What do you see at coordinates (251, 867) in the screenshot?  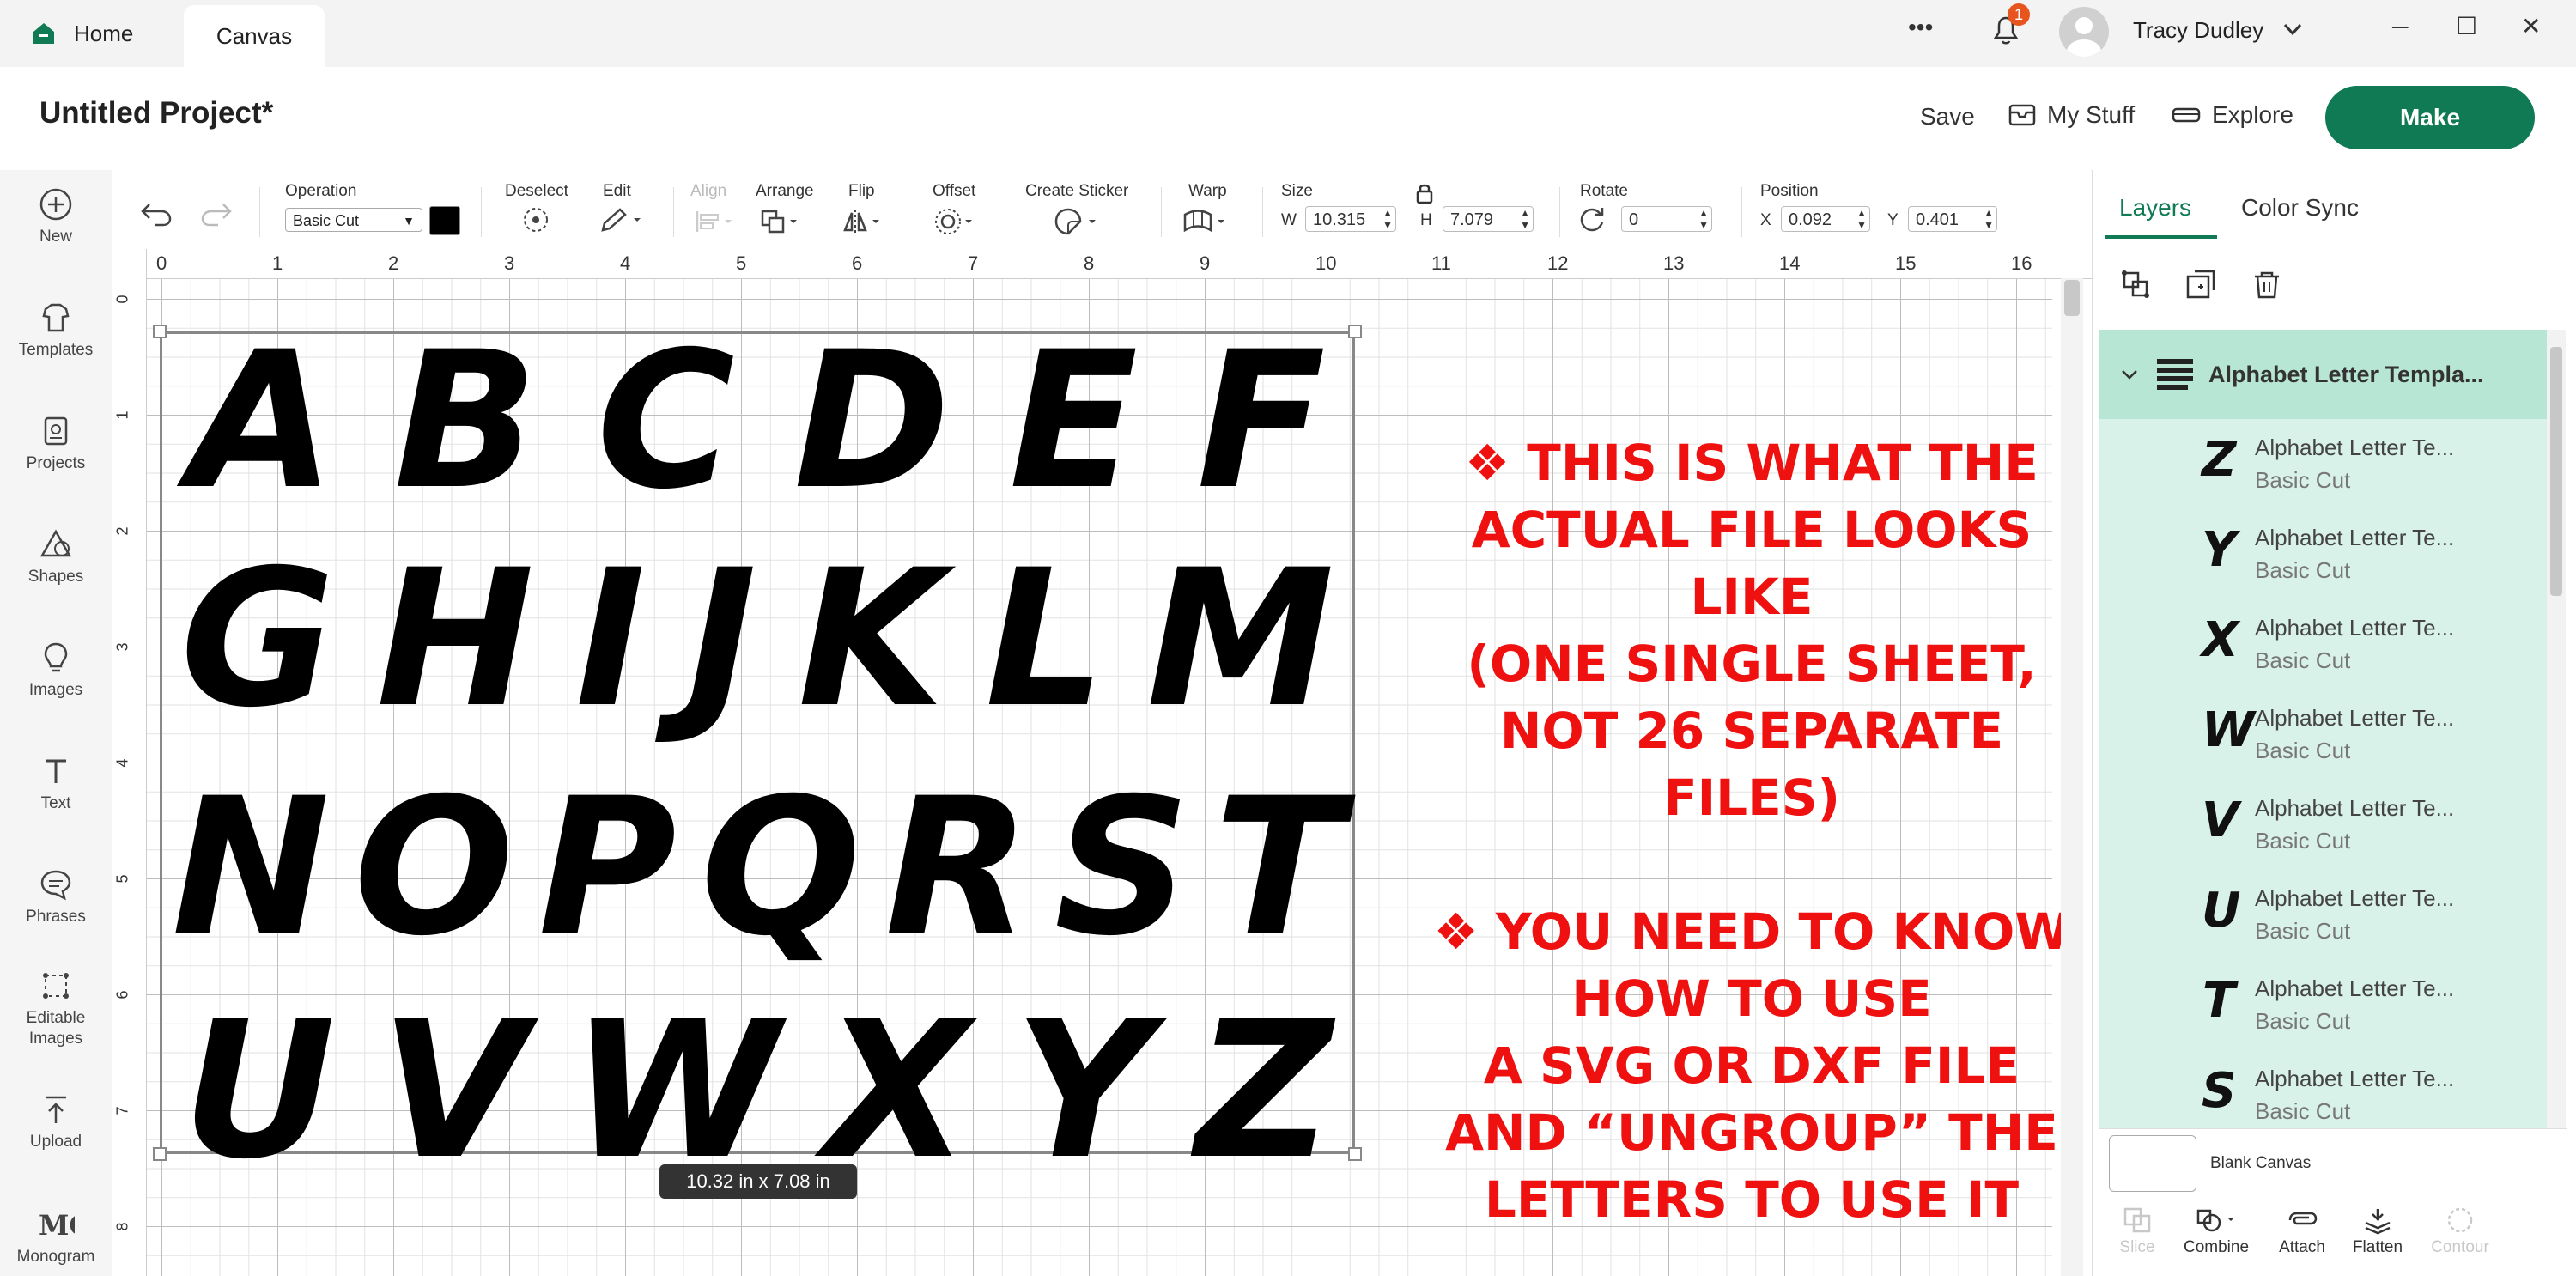 I see `alphabet-letter: N` at bounding box center [251, 867].